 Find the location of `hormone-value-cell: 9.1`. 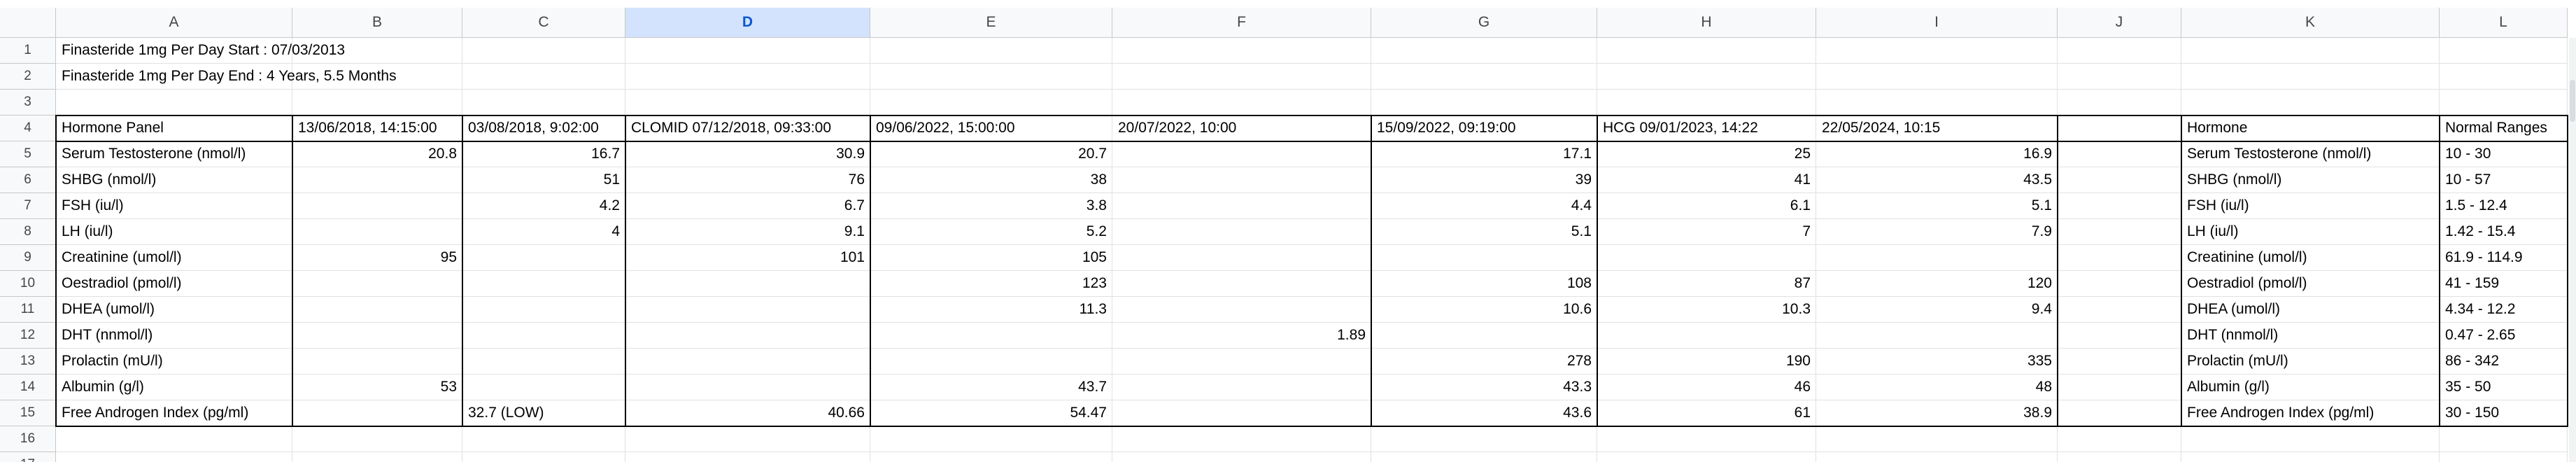

hormone-value-cell: 9.1 is located at coordinates (747, 232).